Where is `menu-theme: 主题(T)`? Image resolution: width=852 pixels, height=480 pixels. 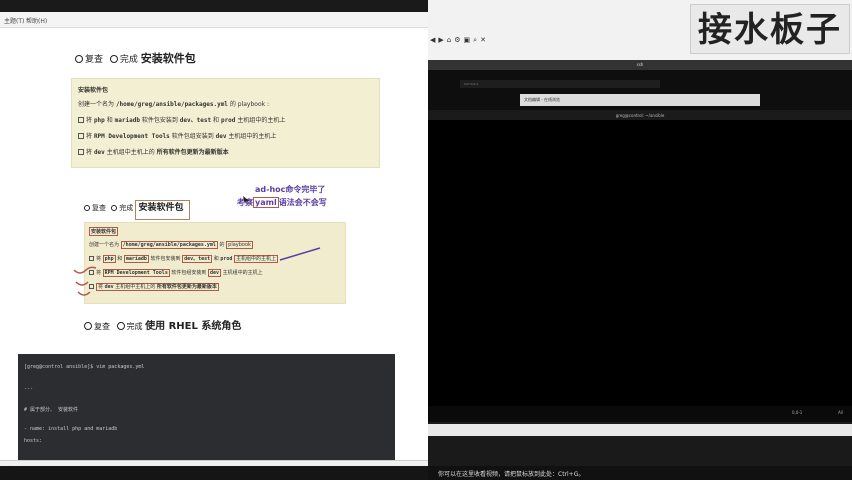
menu-theme: 主题(T) is located at coordinates (14, 20).